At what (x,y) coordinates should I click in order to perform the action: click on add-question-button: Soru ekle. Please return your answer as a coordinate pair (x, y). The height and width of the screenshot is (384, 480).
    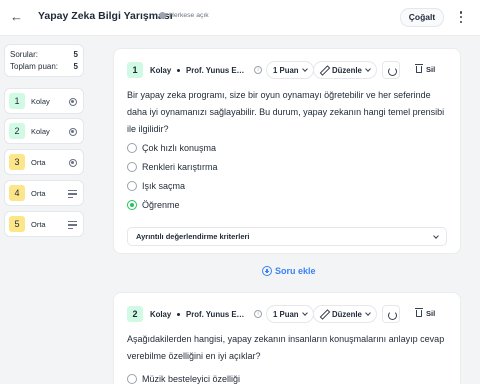
    Looking at the image, I should click on (289, 271).